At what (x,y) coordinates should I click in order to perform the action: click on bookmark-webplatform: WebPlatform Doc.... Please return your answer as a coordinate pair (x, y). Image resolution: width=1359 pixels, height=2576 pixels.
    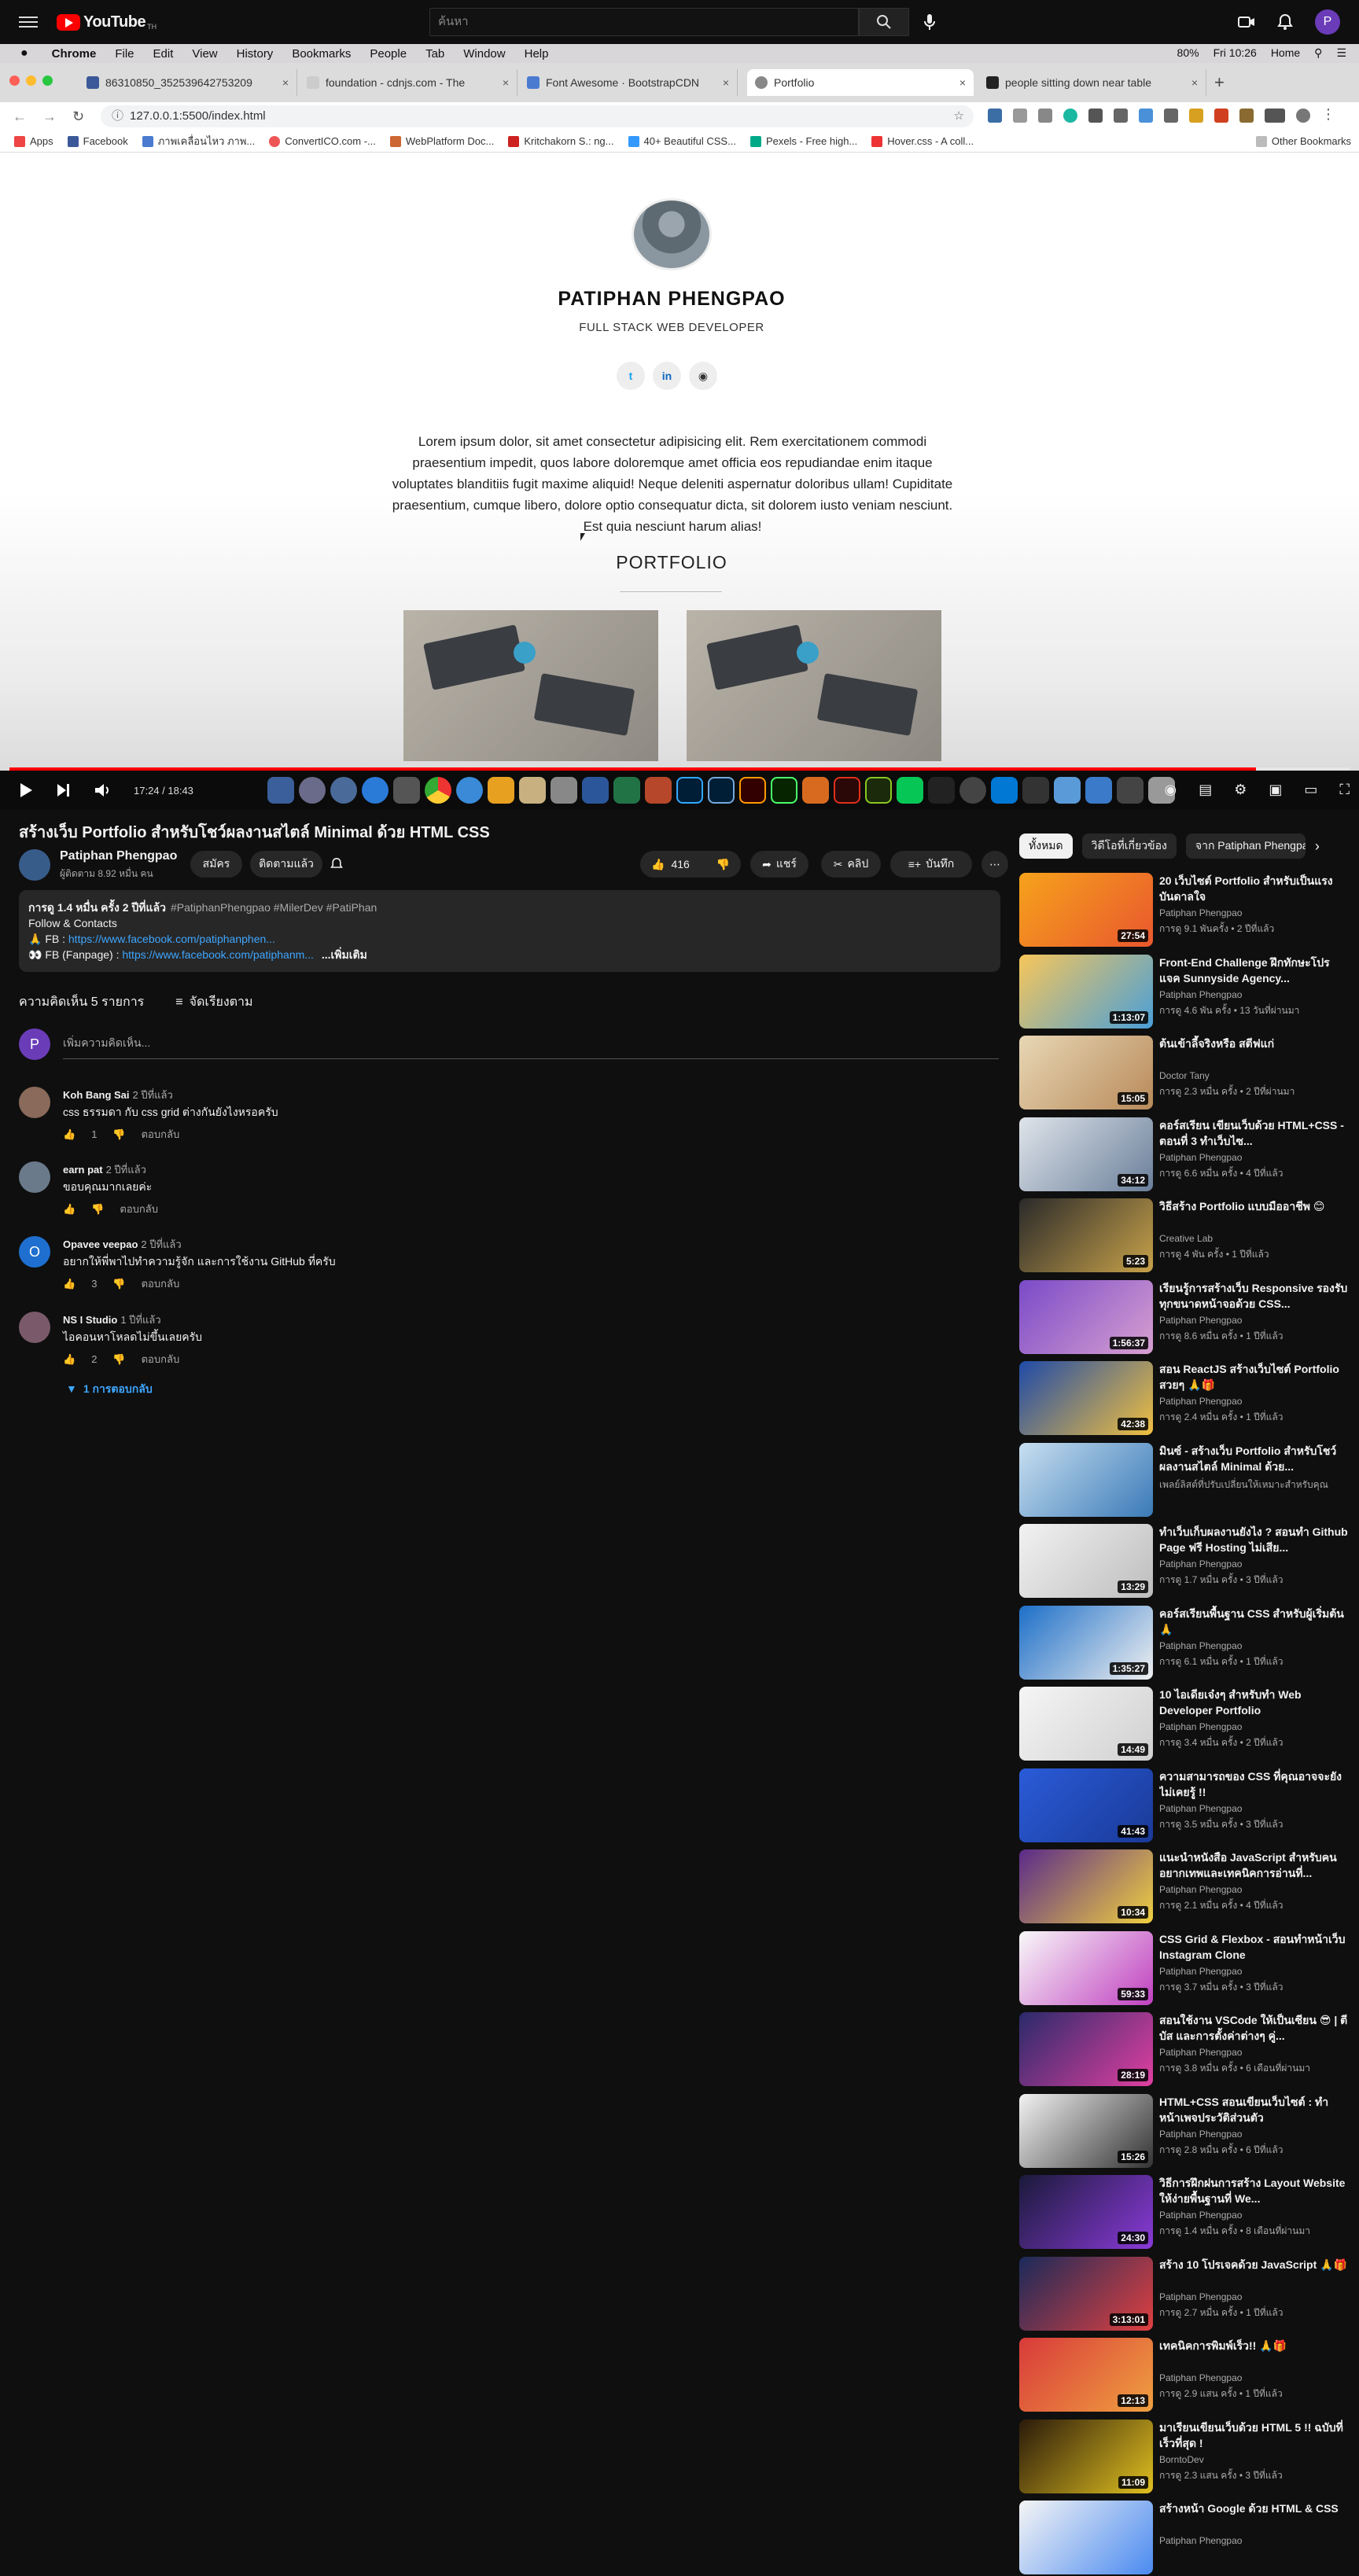
    Looking at the image, I should click on (442, 141).